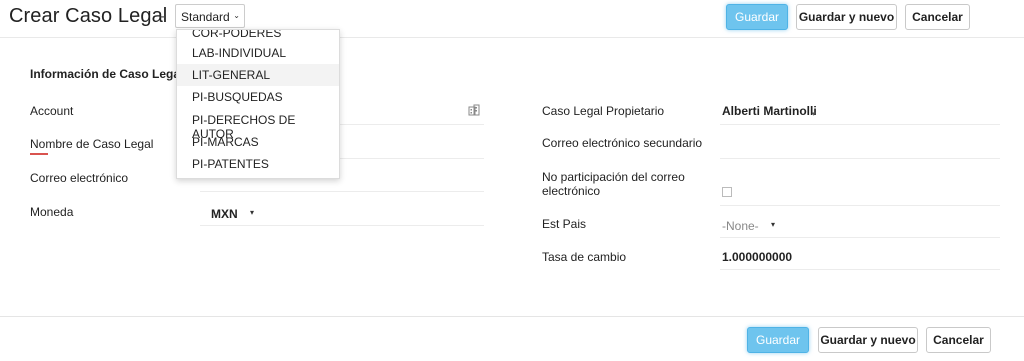 This screenshot has height=361, width=1024. What do you see at coordinates (107, 74) in the screenshot?
I see `section-title: Información de Caso Legal` at bounding box center [107, 74].